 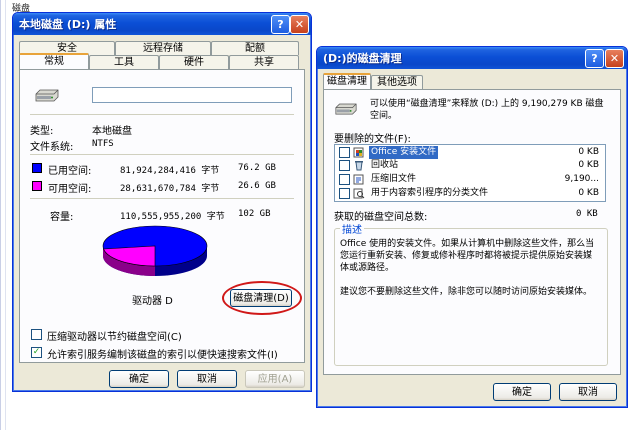 What do you see at coordinates (194, 62) in the screenshot?
I see `tab-hardware: 硬件` at bounding box center [194, 62].